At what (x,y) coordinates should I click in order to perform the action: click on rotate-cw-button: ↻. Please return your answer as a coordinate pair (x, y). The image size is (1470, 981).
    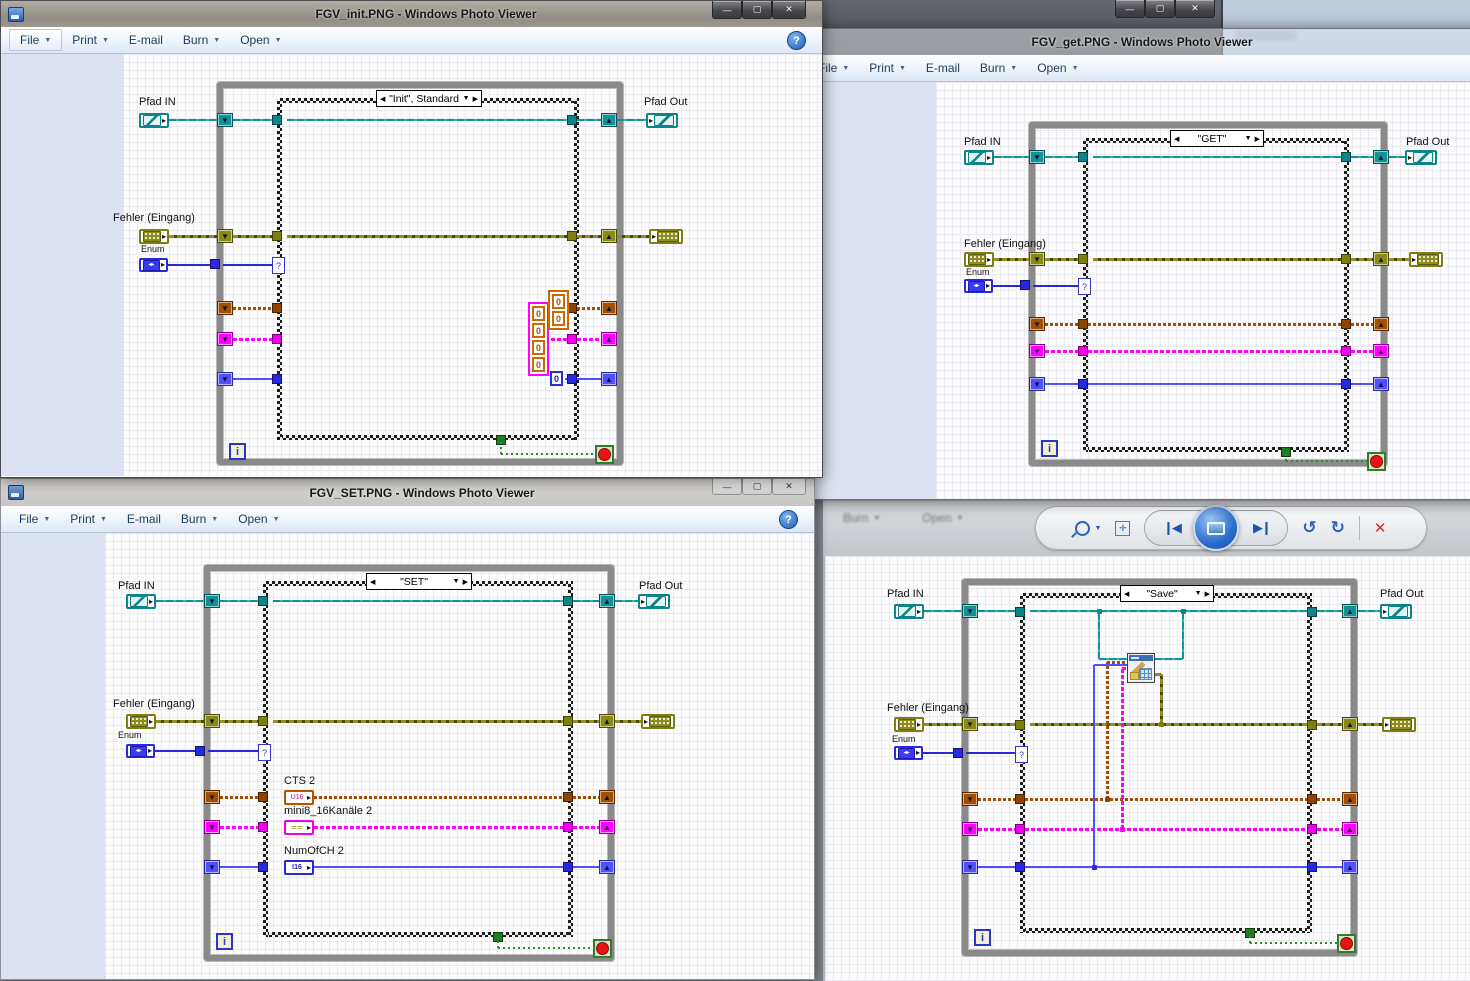
    Looking at the image, I should click on (1338, 528).